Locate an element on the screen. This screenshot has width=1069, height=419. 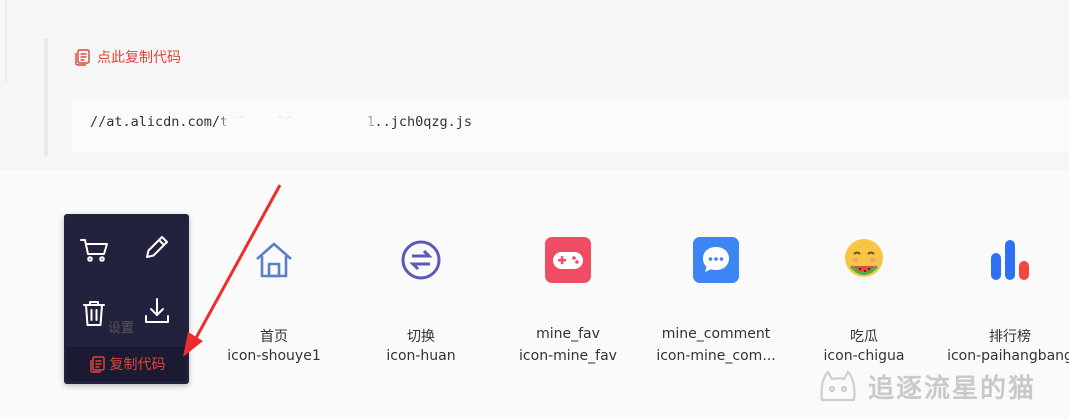
icon-code: icon-mine_fav is located at coordinates (568, 356).